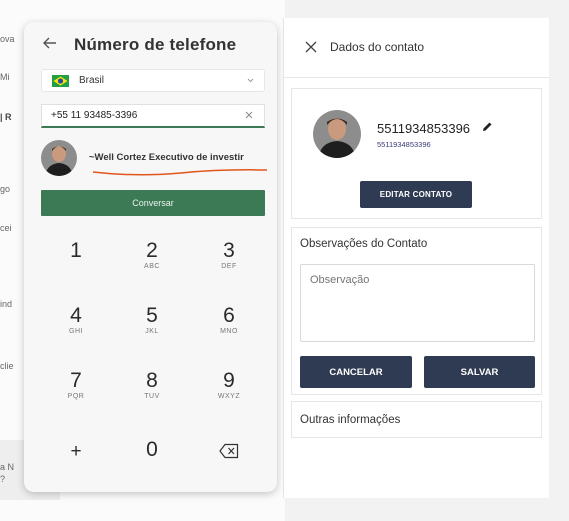 The width and height of the screenshot is (569, 521). What do you see at coordinates (152, 386) in the screenshot?
I see `keypad-key-8: 8 TUV` at bounding box center [152, 386].